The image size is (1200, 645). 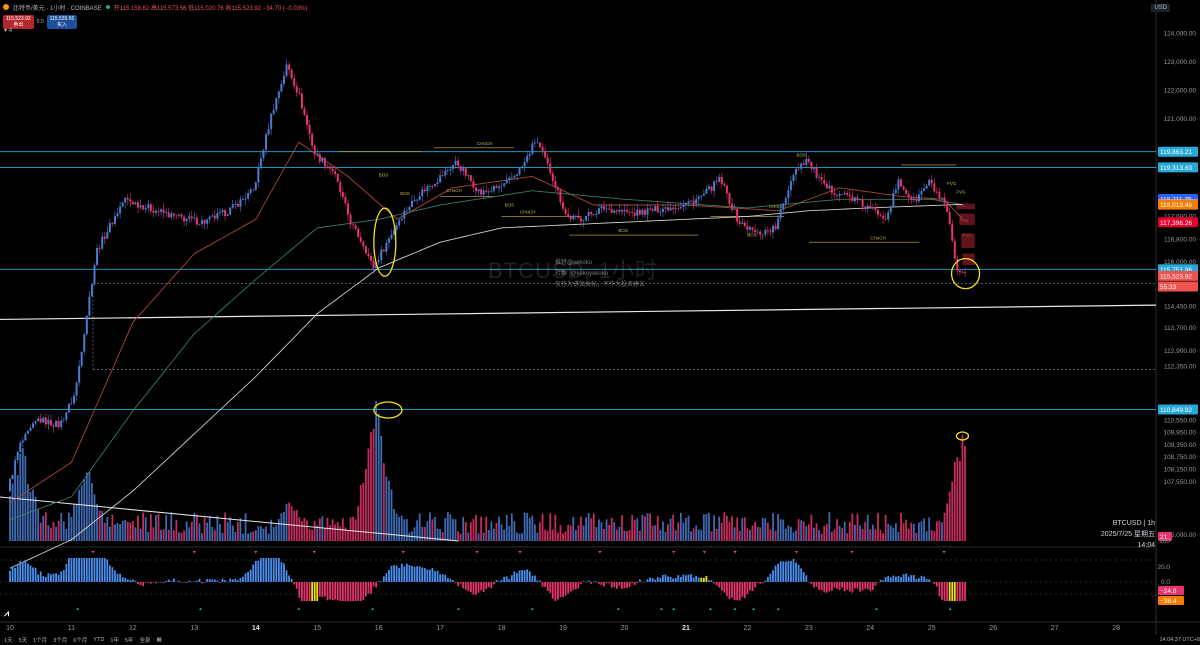 I want to click on range-1m: 1个月, so click(x=40, y=640).